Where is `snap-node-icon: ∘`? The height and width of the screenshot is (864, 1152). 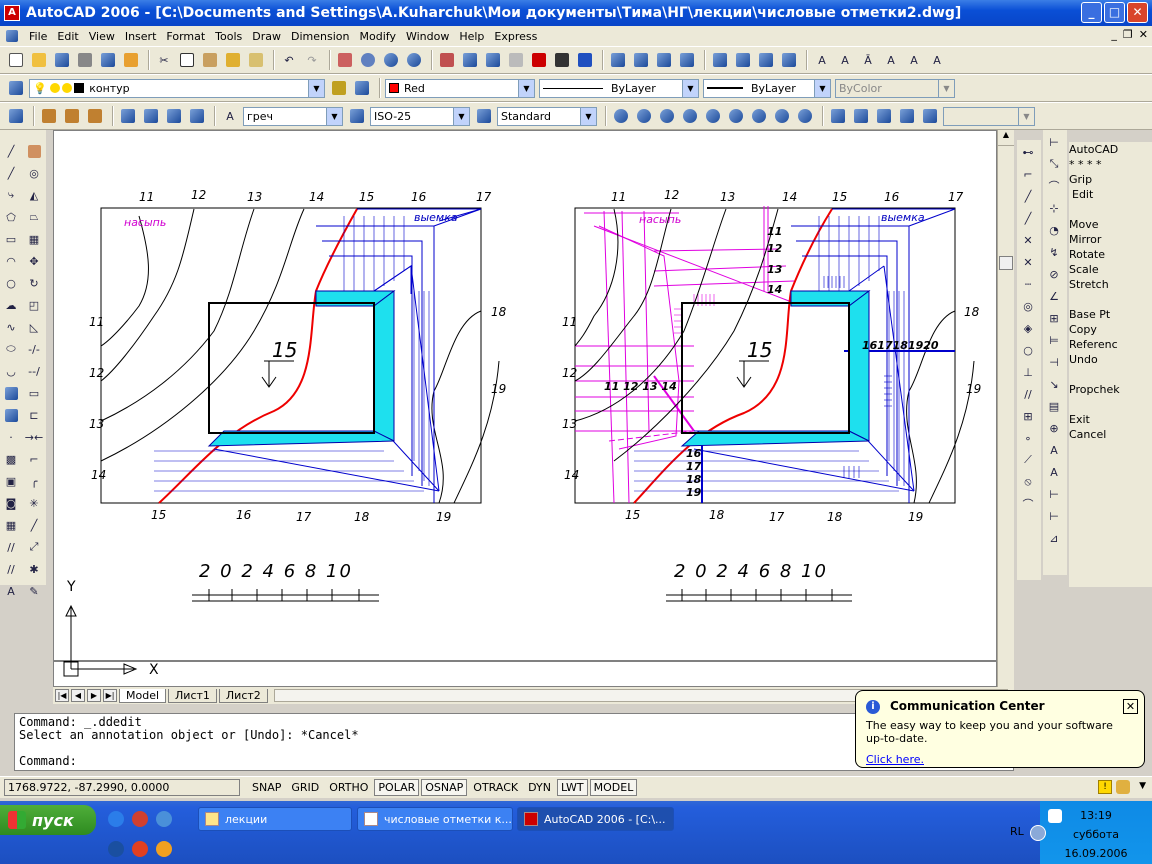
snap-node-icon: ∘ is located at coordinates (1028, 438).